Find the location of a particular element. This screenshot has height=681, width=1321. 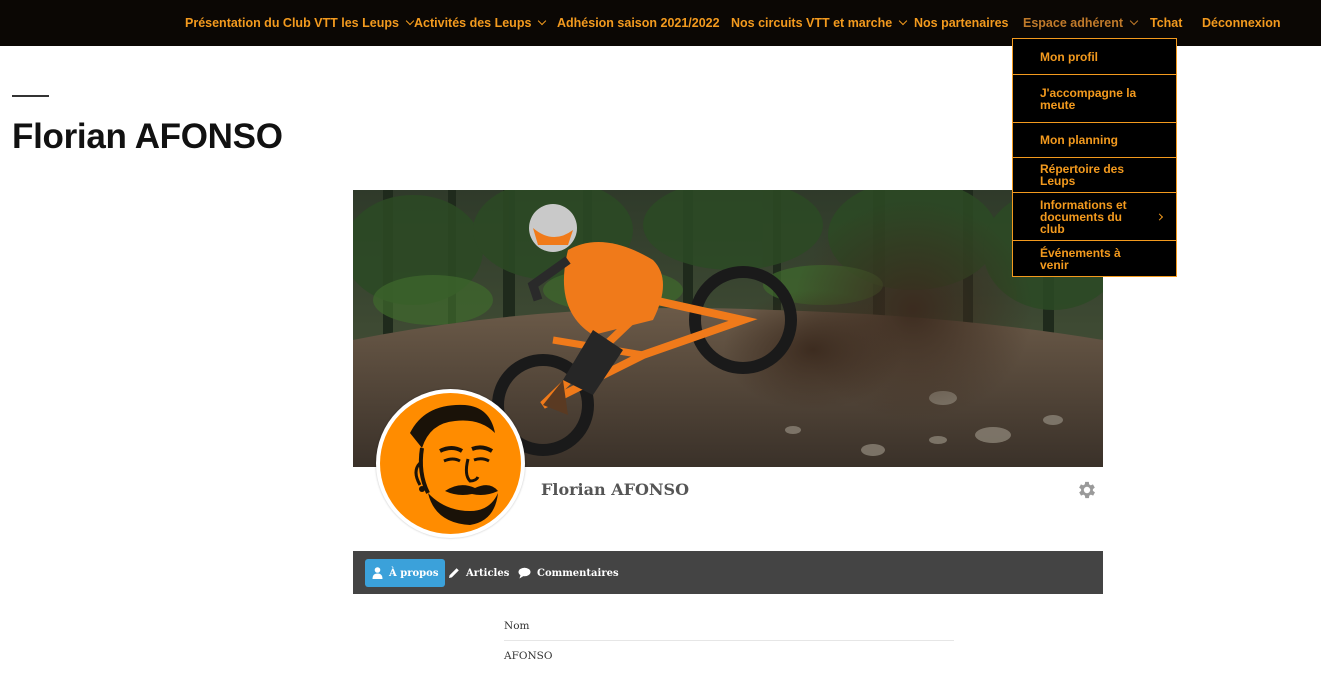

dropdown-item-label: J'accompagne la meute is located at coordinates (1088, 98).